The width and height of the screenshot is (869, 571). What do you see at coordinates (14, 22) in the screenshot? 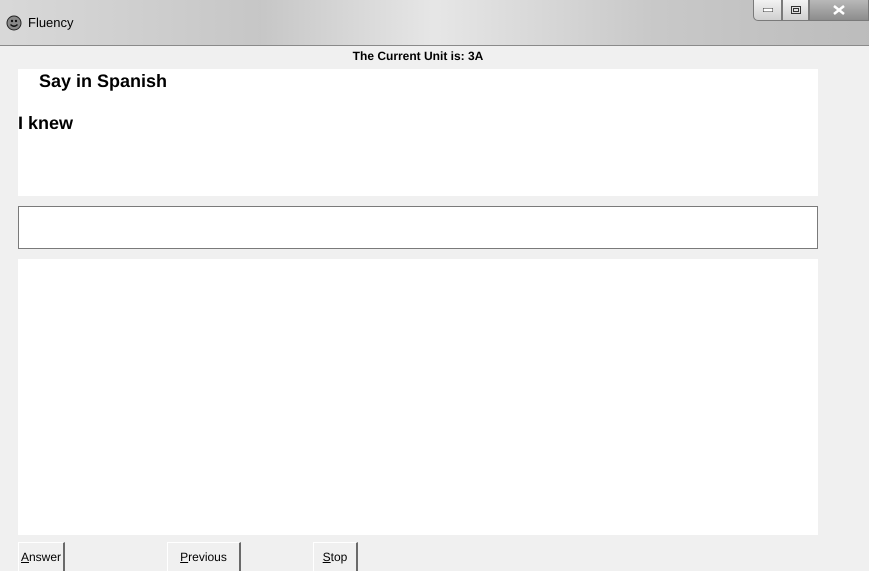
I see `smiley-icon` at bounding box center [14, 22].